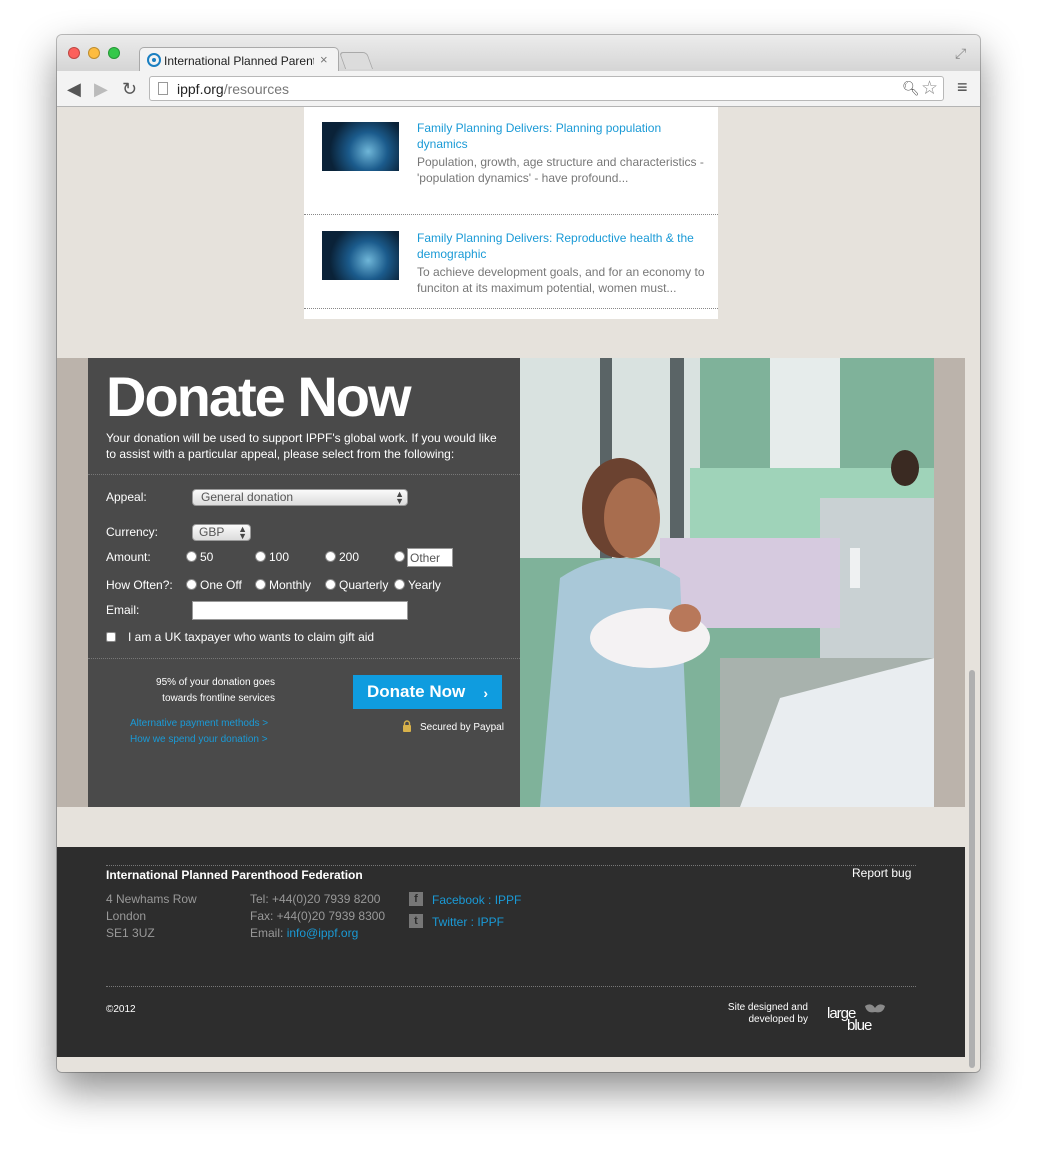  What do you see at coordinates (356, 60) in the screenshot?
I see `new-tab-button` at bounding box center [356, 60].